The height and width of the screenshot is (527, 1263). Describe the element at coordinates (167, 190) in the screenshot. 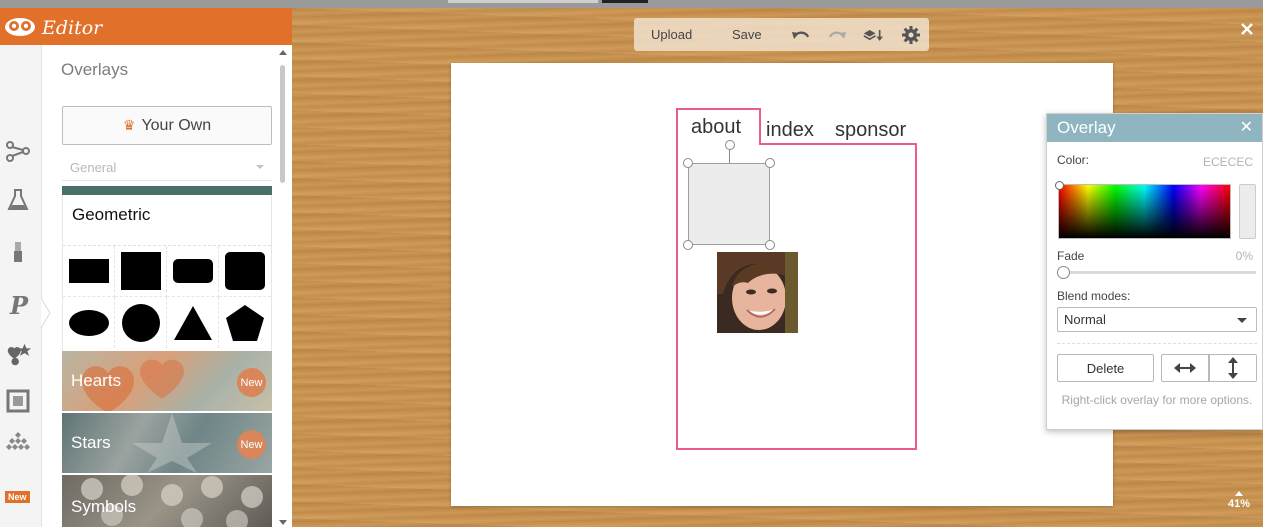

I see `pack-preview-strip` at that location.